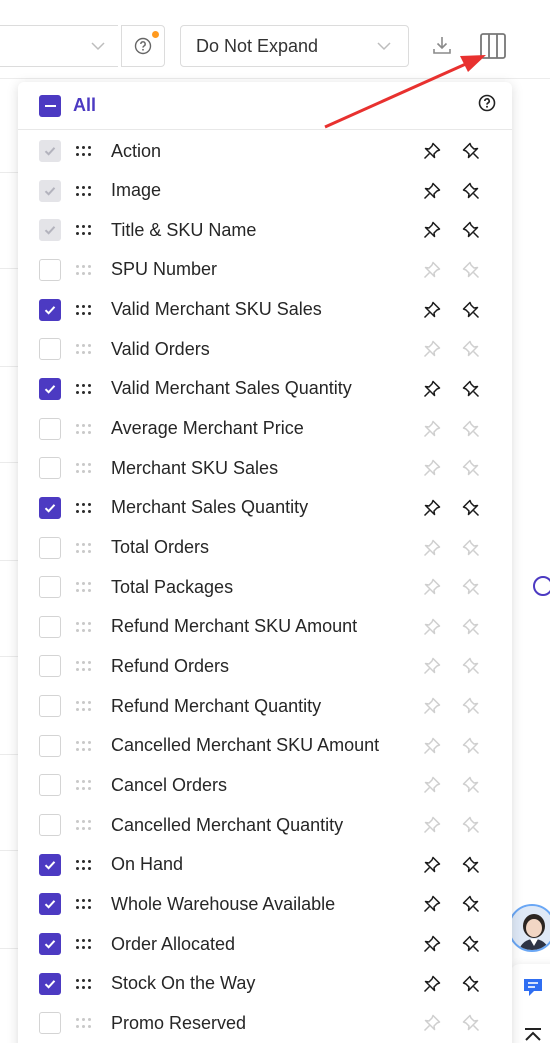  What do you see at coordinates (136, 151) in the screenshot?
I see `column-label: Action` at bounding box center [136, 151].